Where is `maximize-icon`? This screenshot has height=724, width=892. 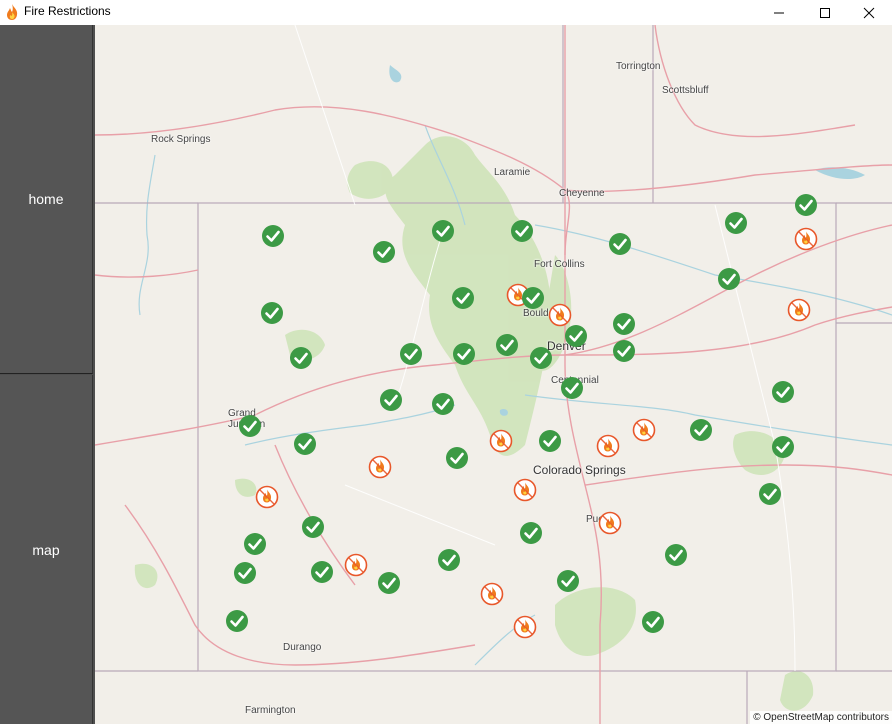
maximize-icon is located at coordinates (825, 12).